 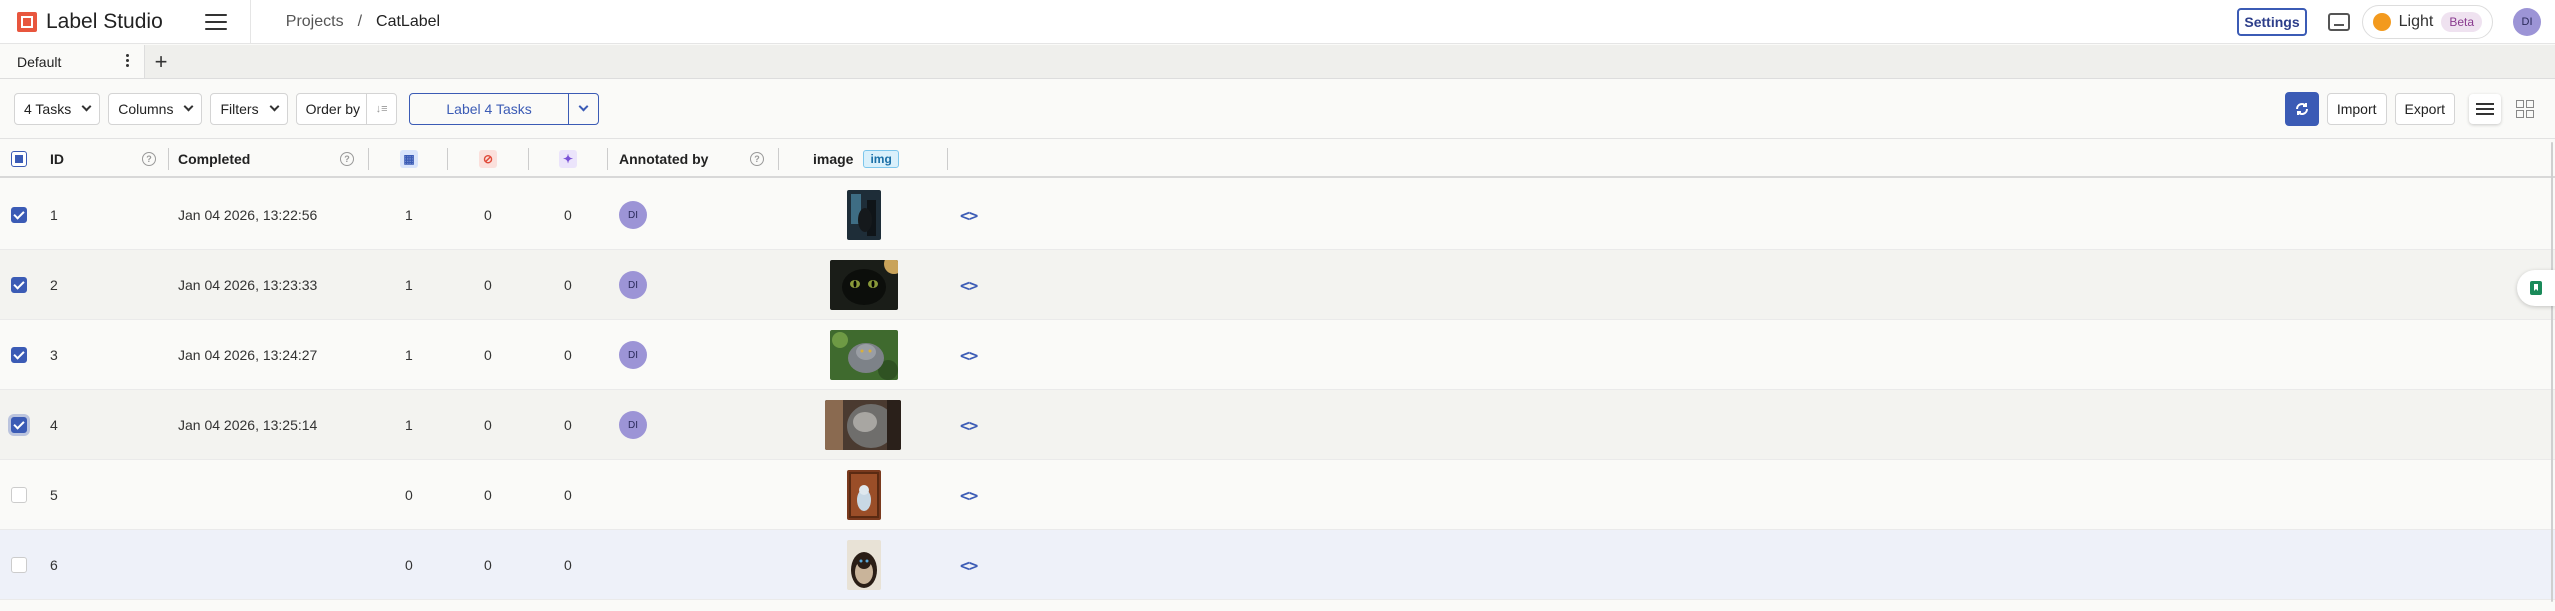 I want to click on table-row: 3 Jan 04 2026, 13:24:27 1 0 0 DI <>, so click(x=1277, y=355).